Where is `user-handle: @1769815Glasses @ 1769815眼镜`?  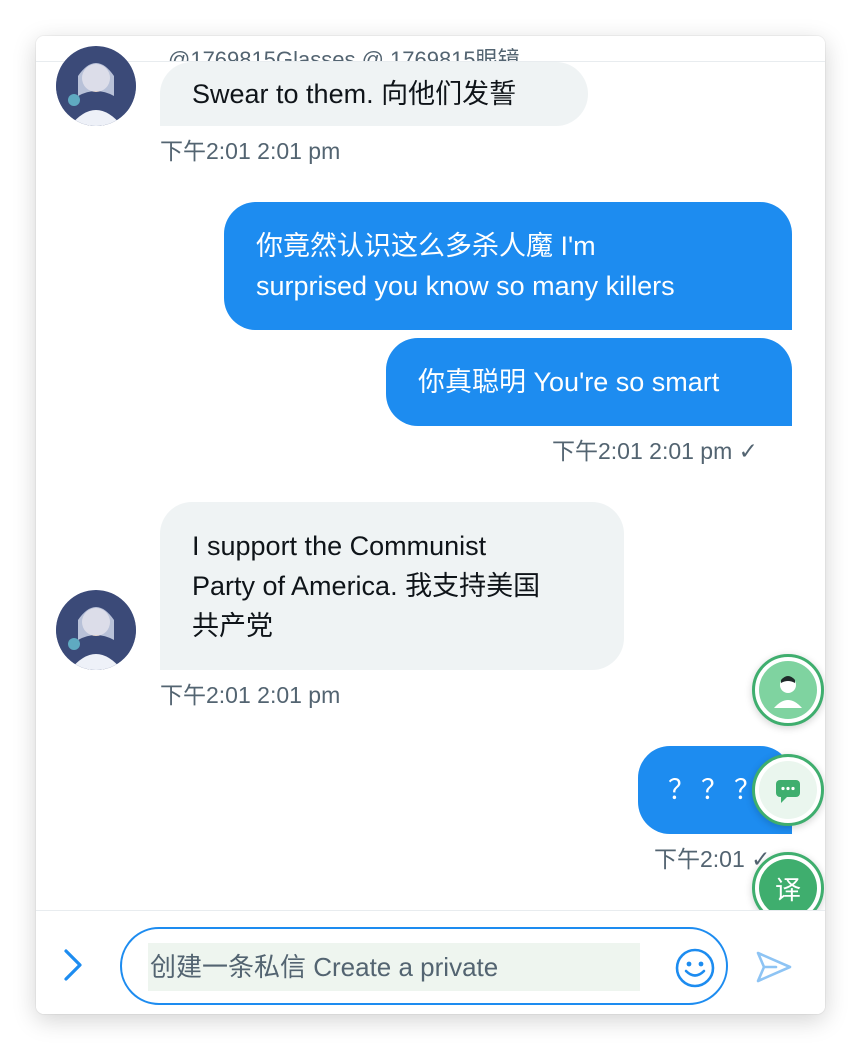
user-handle: @1769815Glasses @ 1769815眼镜 is located at coordinates (344, 54).